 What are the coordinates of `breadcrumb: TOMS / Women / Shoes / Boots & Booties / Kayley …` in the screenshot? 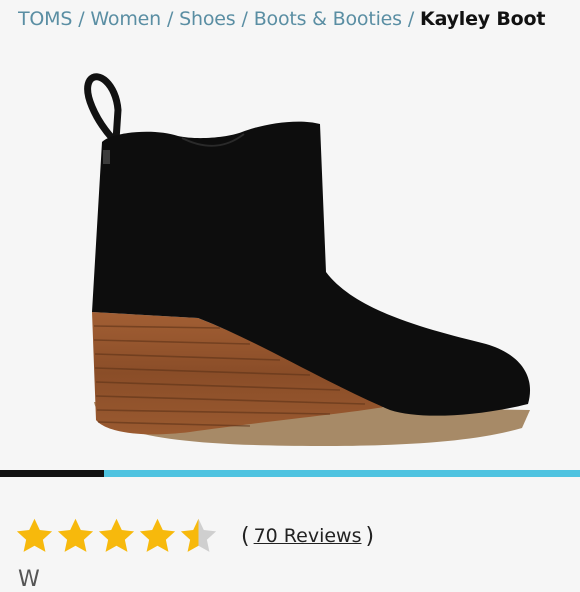 It's located at (299, 19).